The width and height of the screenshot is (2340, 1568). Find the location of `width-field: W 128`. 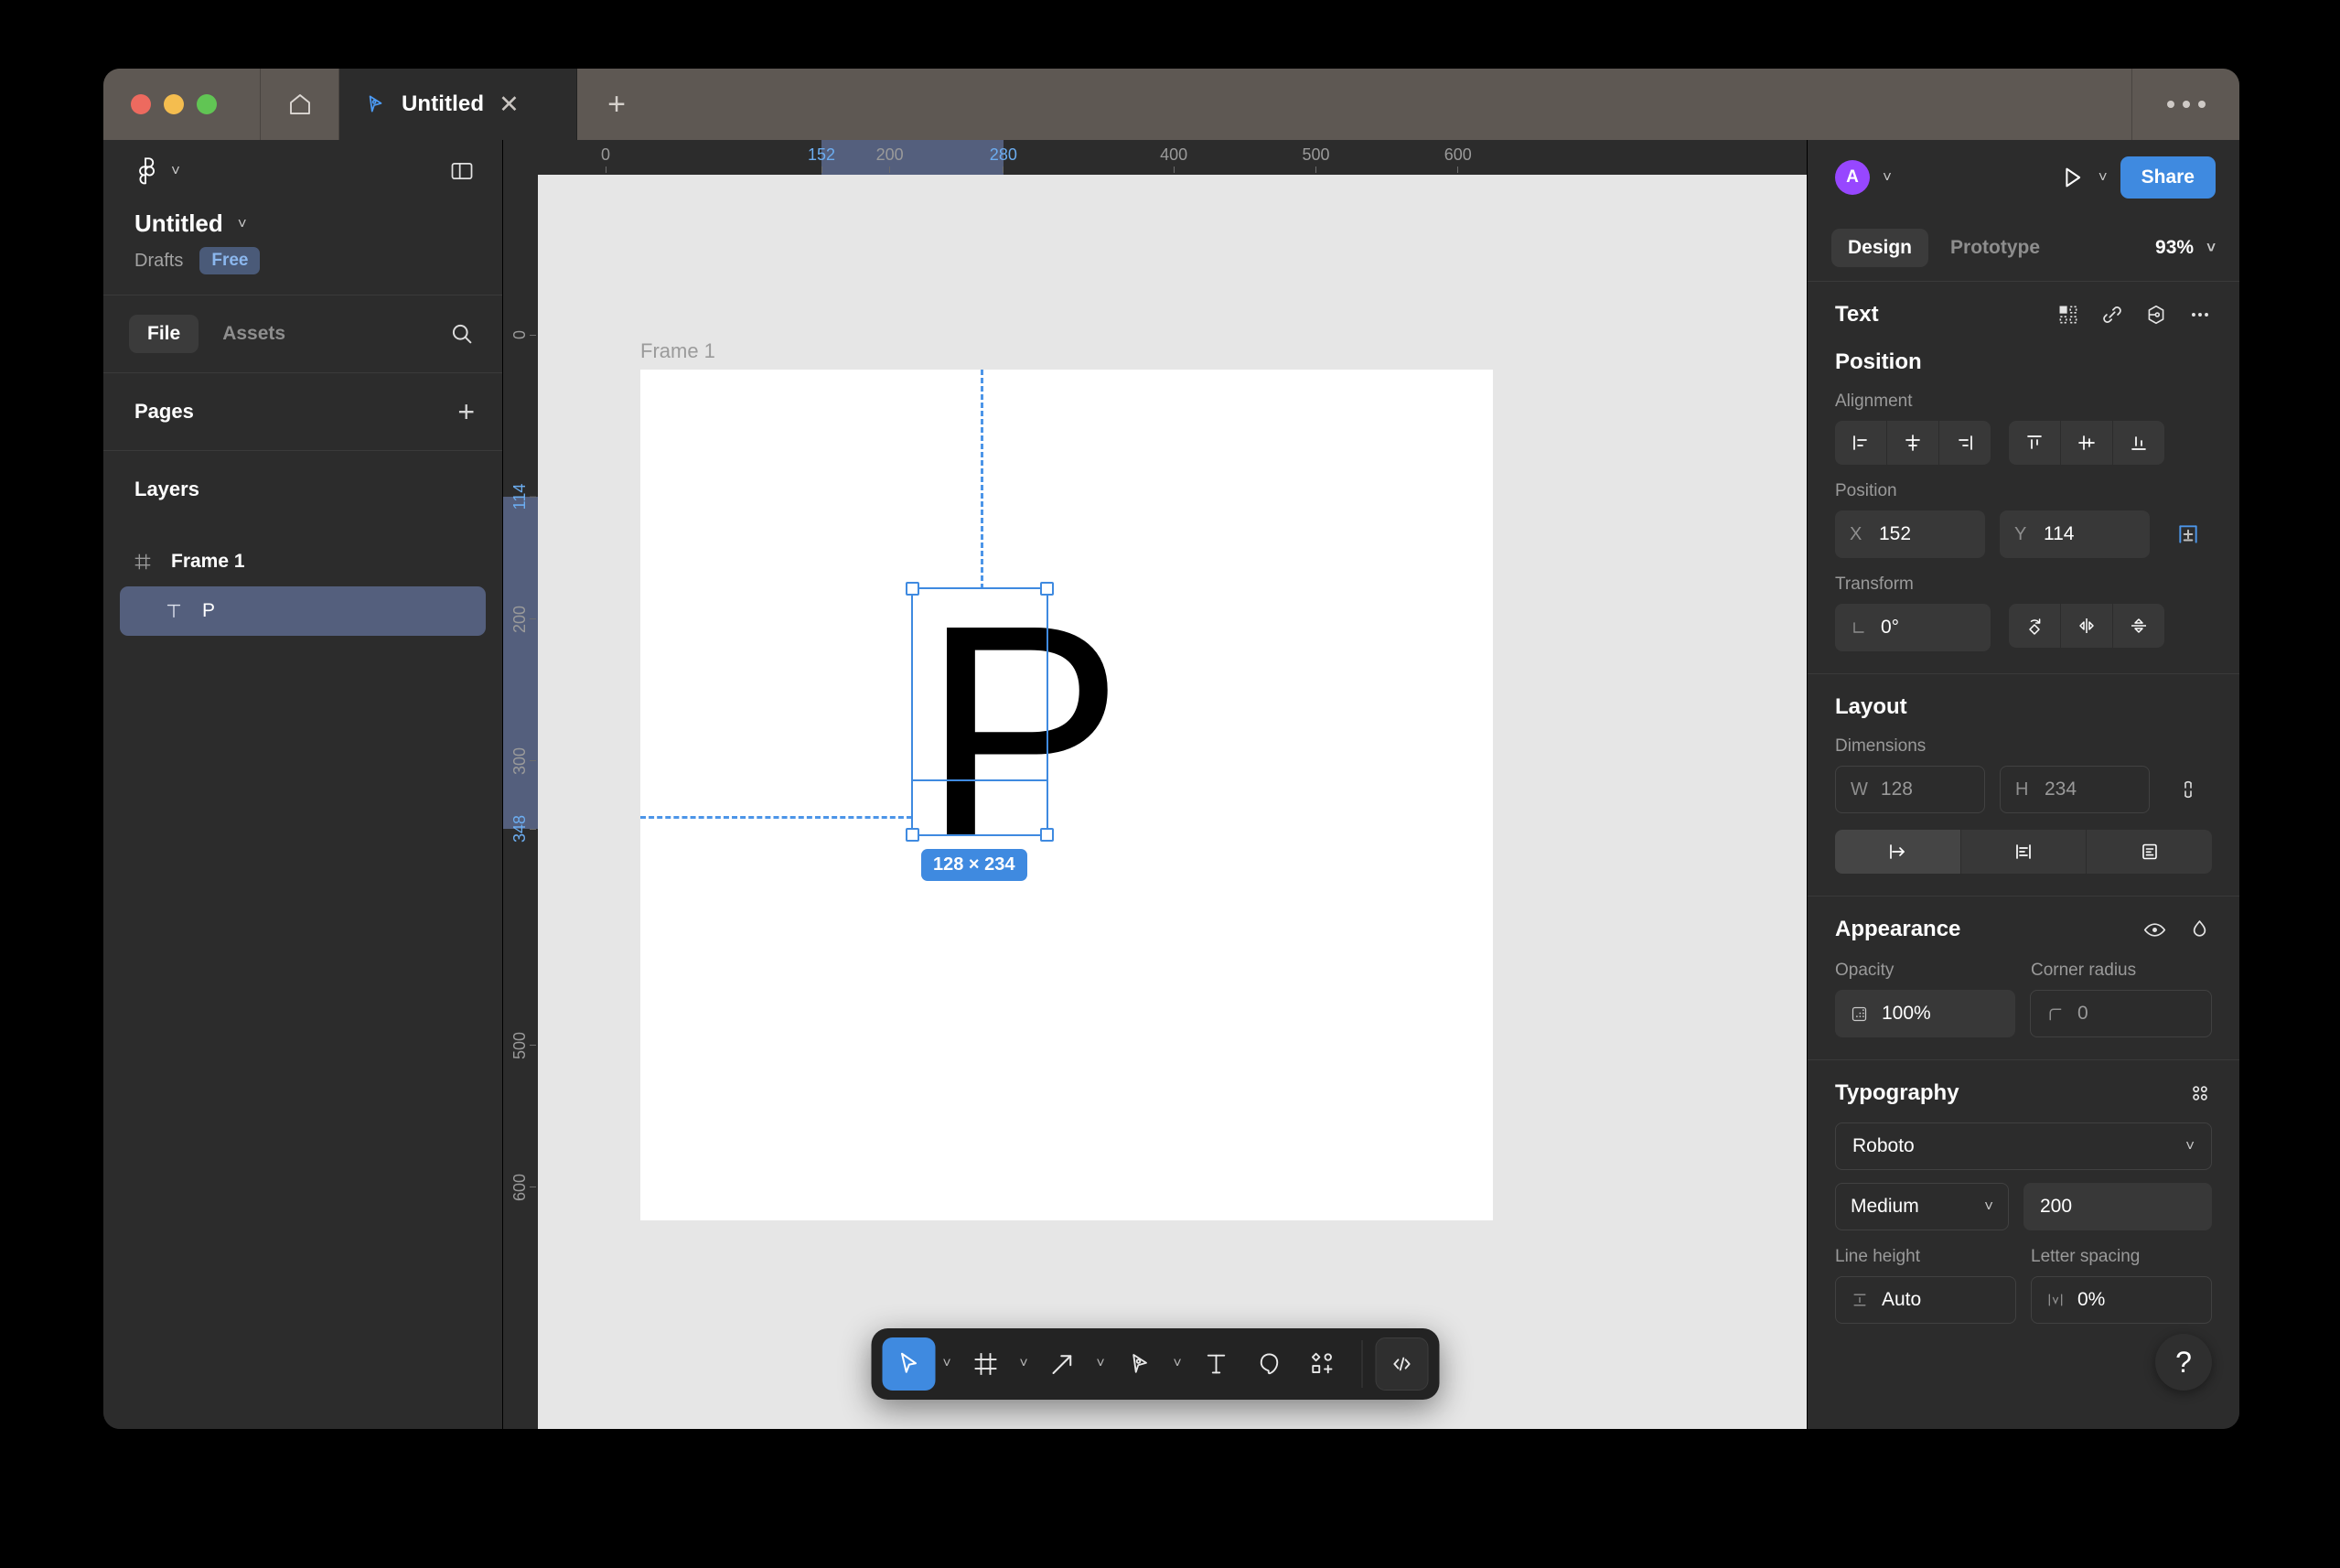

width-field: W 128 is located at coordinates (1910, 789).